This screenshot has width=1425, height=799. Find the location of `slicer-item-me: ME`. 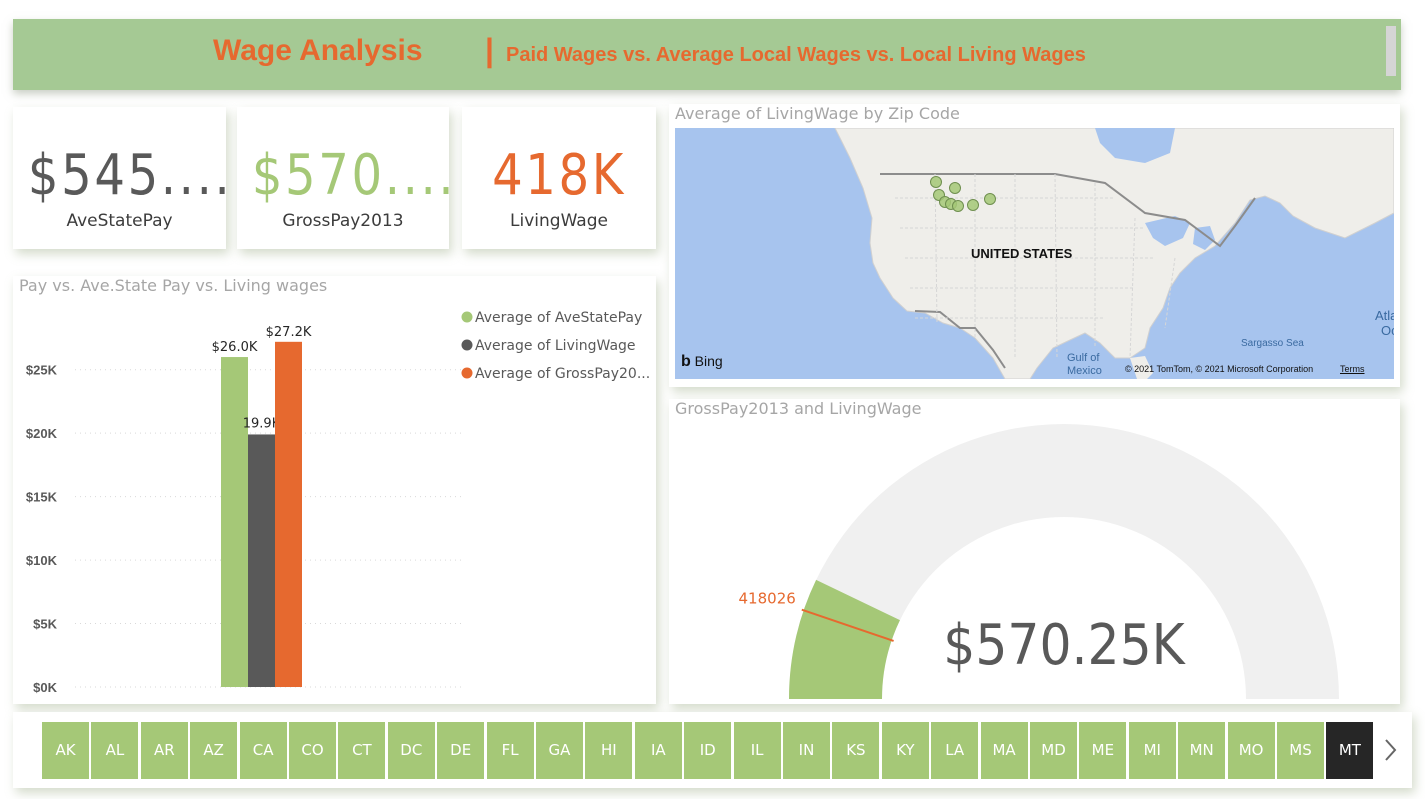

slicer-item-me: ME is located at coordinates (1103, 750).